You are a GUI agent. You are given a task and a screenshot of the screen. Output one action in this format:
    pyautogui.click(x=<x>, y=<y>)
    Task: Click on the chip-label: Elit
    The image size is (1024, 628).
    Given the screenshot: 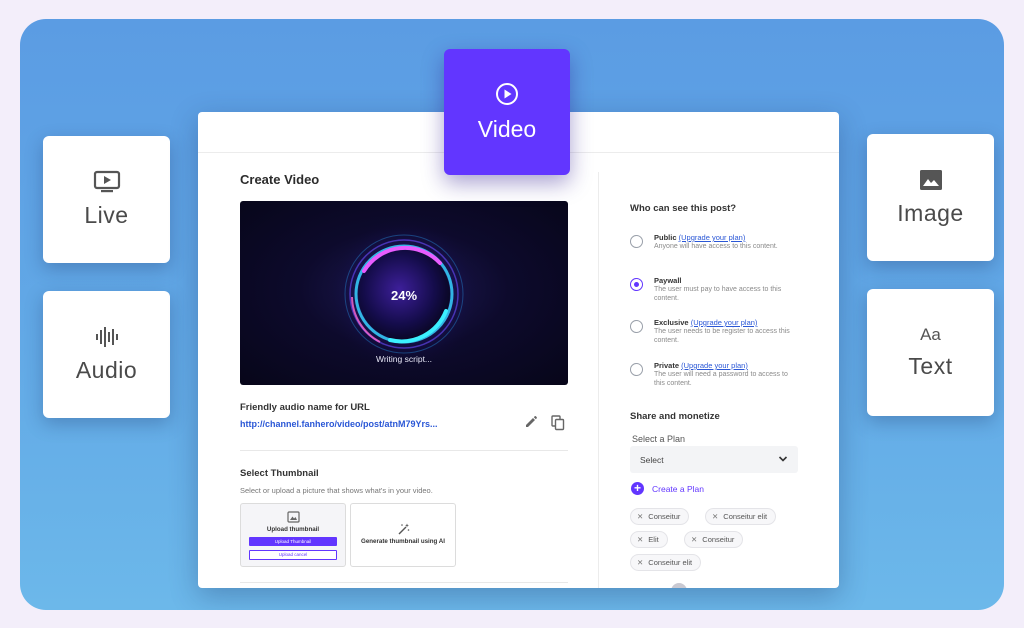 What is the action you would take?
    pyautogui.click(x=653, y=539)
    